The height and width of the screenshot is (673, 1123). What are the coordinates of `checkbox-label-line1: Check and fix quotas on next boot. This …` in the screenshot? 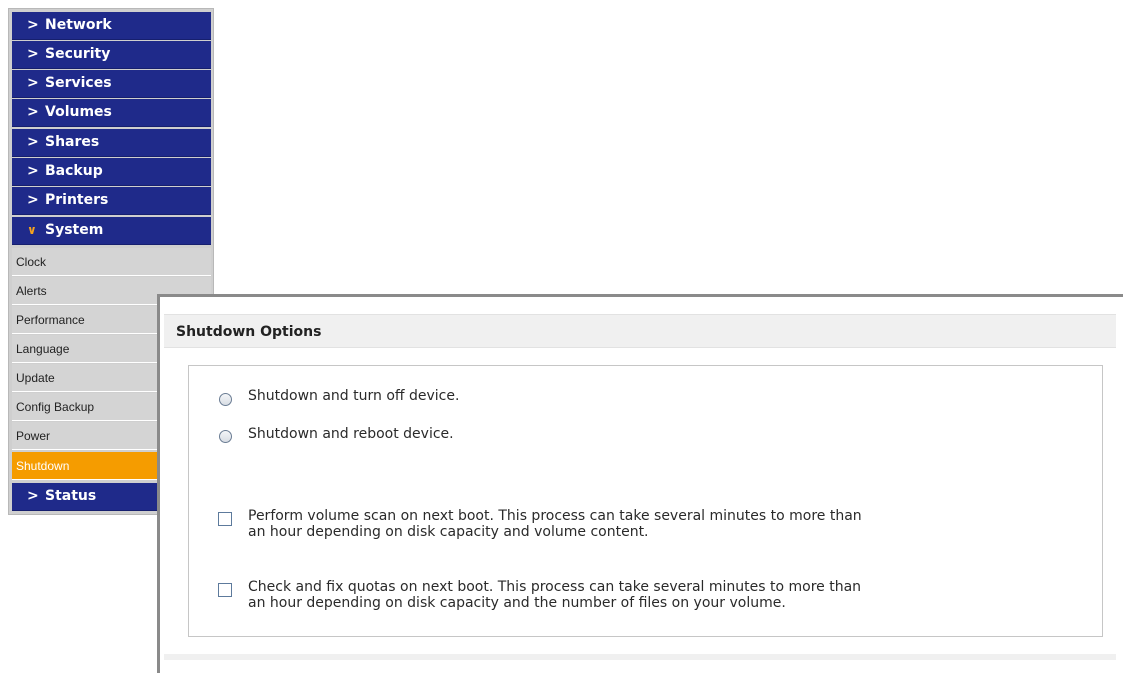 It's located at (555, 587).